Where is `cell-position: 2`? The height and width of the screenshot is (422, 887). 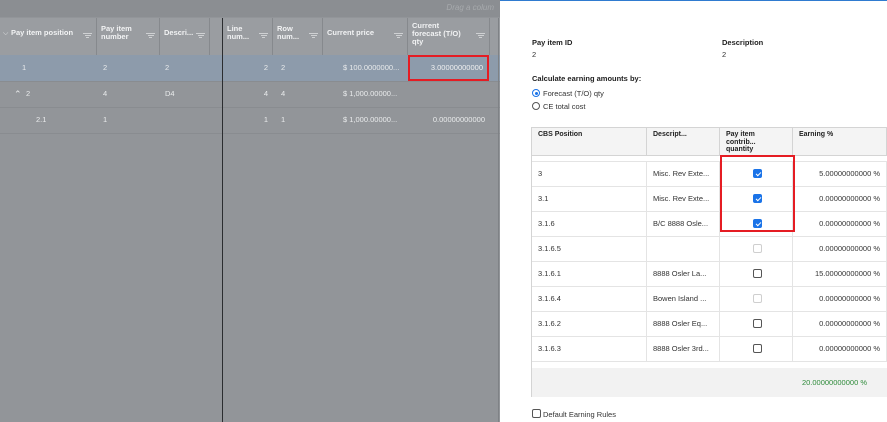 cell-position: 2 is located at coordinates (28, 93).